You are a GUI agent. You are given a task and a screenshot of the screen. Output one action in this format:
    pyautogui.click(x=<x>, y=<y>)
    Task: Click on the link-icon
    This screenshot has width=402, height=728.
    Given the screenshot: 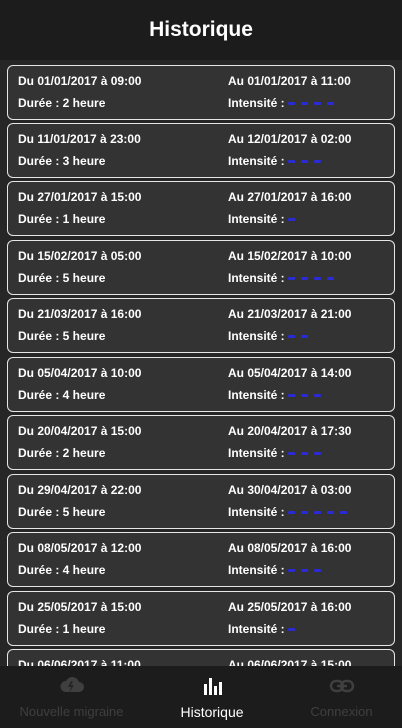 What is the action you would take?
    pyautogui.click(x=341, y=686)
    